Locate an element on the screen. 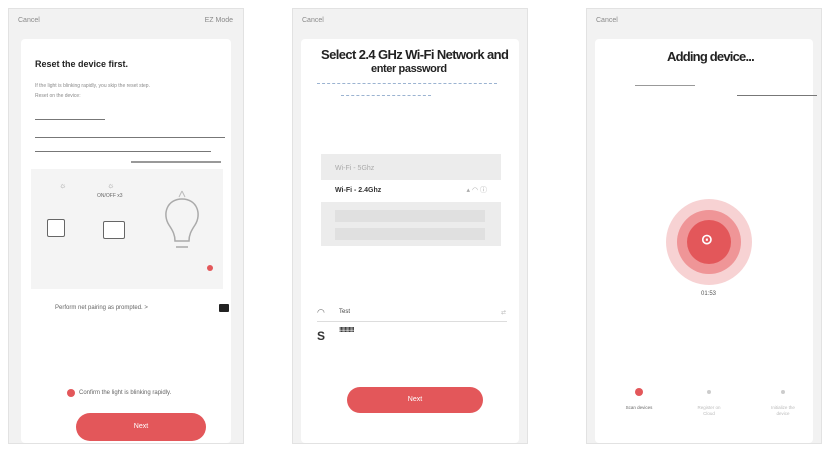  blink-indicator-icon is located at coordinates (210, 268).